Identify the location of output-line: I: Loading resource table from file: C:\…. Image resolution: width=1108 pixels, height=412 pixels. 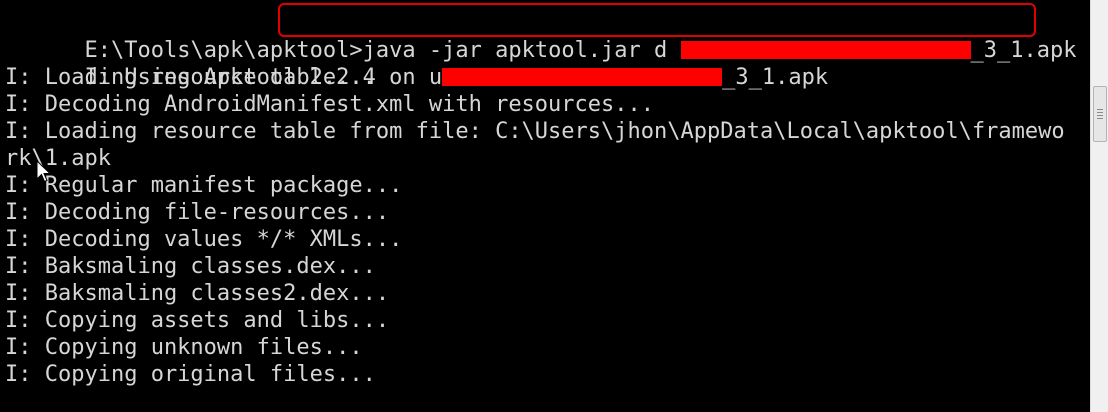
(535, 131).